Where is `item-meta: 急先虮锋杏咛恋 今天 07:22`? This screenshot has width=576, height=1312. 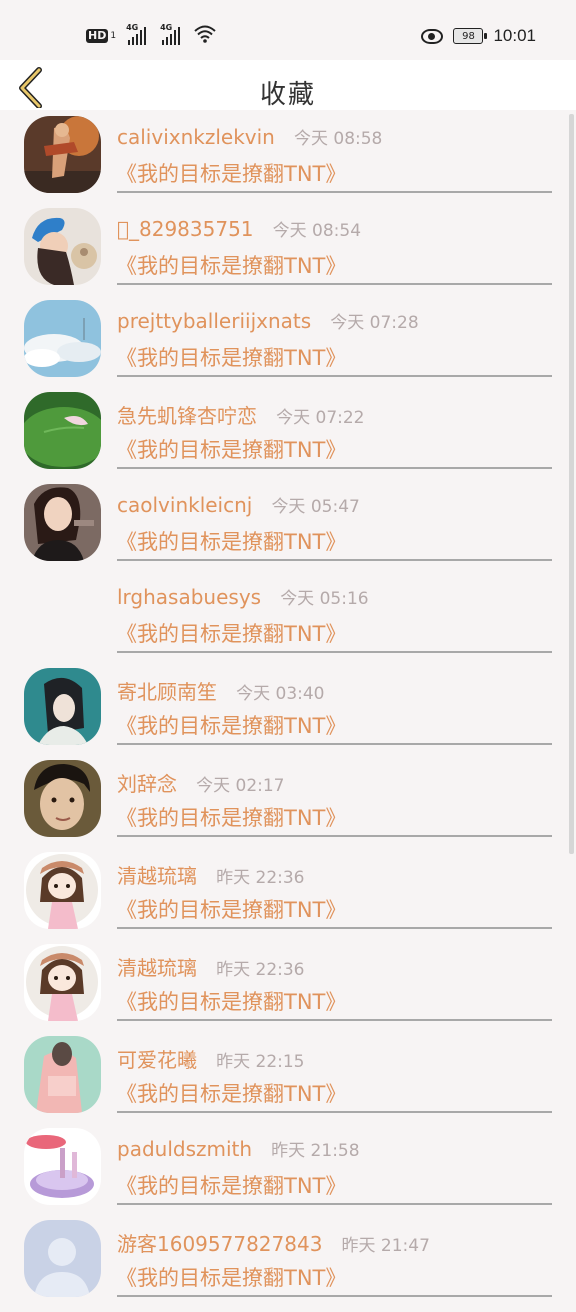 item-meta: 急先虮锋杏咛恋 今天 07:22 is located at coordinates (241, 414).